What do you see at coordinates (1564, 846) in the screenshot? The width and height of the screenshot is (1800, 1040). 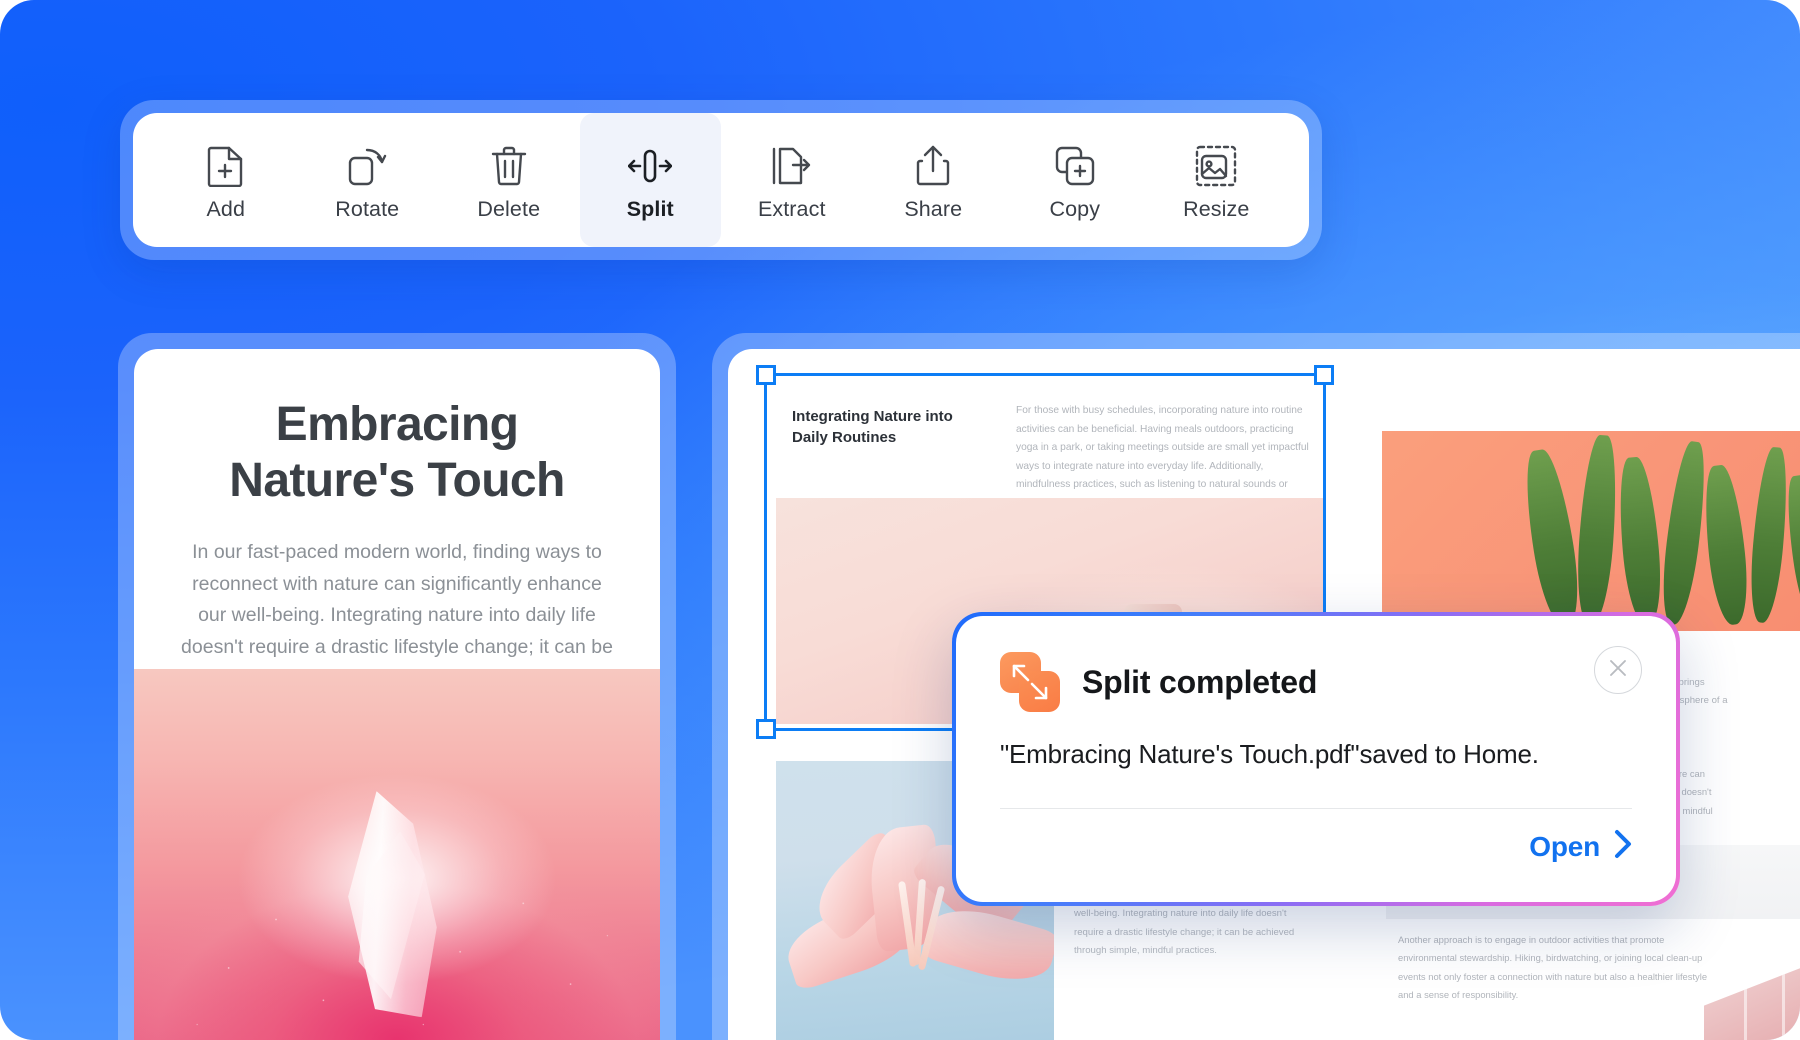 I see `dialog-open-label: Open` at bounding box center [1564, 846].